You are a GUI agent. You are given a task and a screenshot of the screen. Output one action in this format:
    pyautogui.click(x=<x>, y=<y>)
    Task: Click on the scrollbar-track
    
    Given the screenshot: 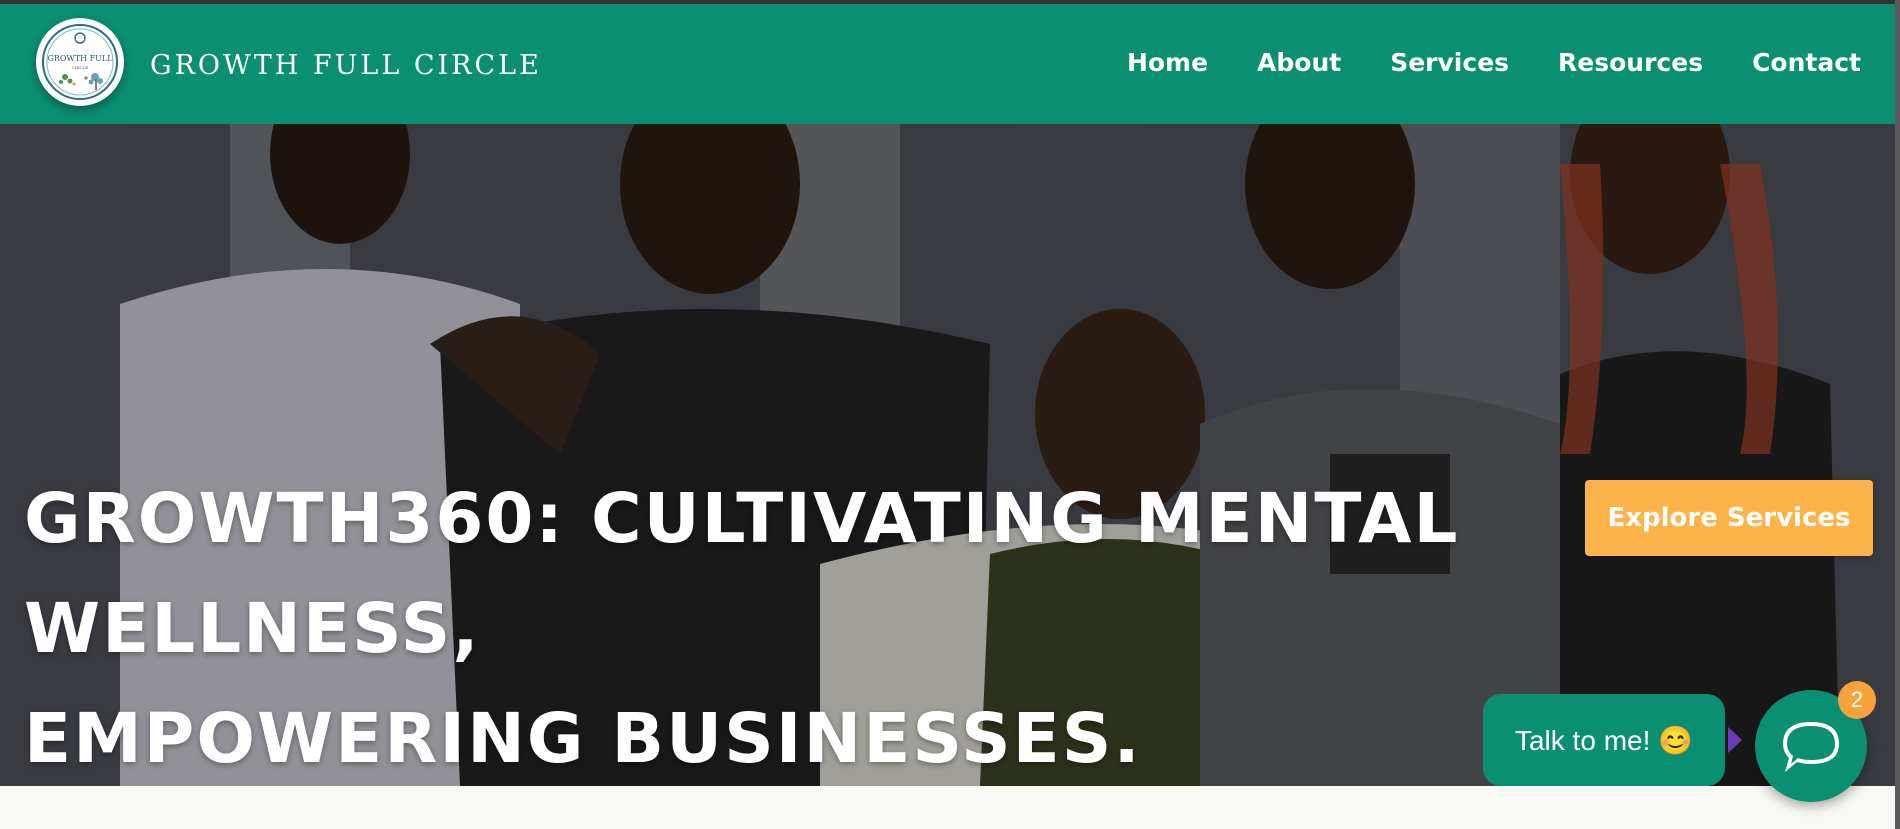 What is the action you would take?
    pyautogui.click(x=1897, y=414)
    